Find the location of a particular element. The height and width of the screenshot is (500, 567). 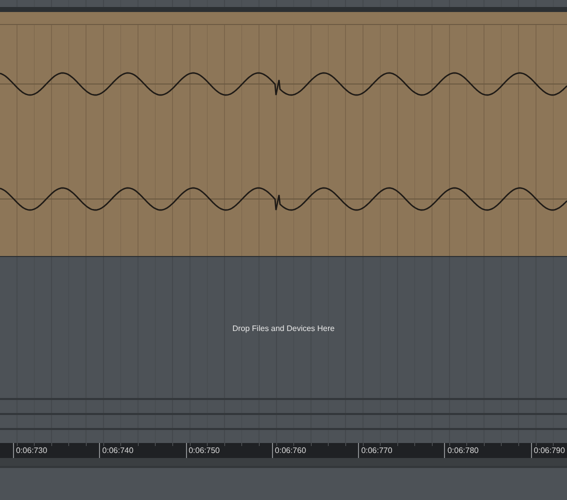

drop-hint: Drop Files and Devices Here is located at coordinates (283, 328).